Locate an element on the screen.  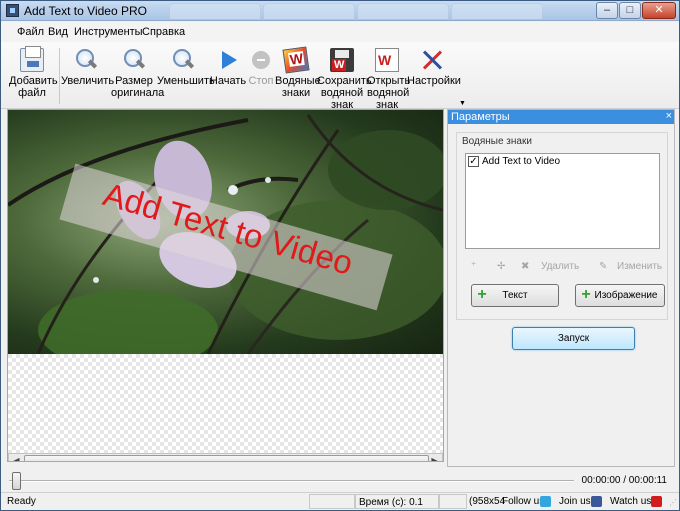
original-size-button: Размер оригинала is located at coordinates (137, 75).